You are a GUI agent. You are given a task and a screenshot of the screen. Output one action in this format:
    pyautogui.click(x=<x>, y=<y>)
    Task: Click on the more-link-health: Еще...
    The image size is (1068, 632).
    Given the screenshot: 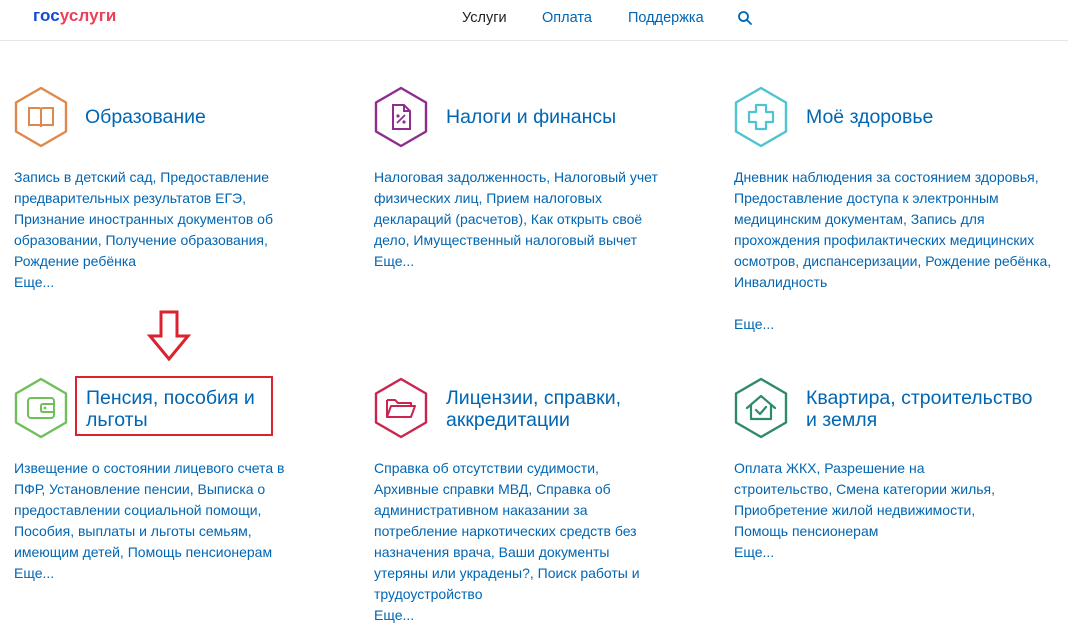 What is the action you would take?
    pyautogui.click(x=754, y=324)
    